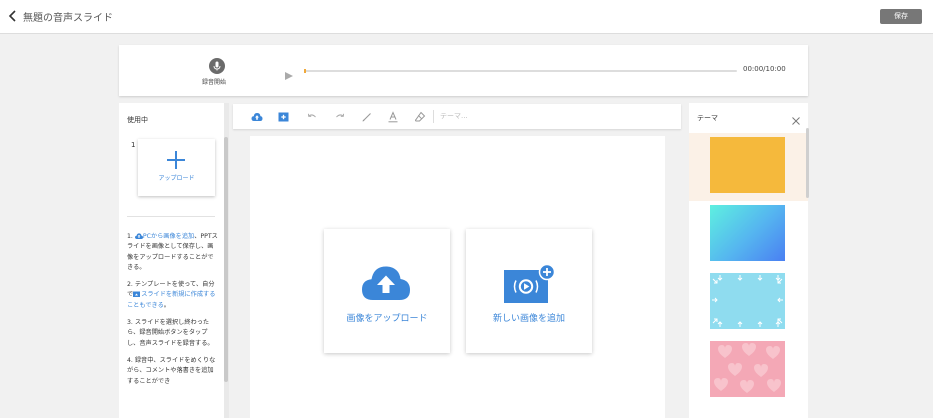 This screenshot has height=418, width=933. I want to click on theme-item-orange, so click(748, 167).